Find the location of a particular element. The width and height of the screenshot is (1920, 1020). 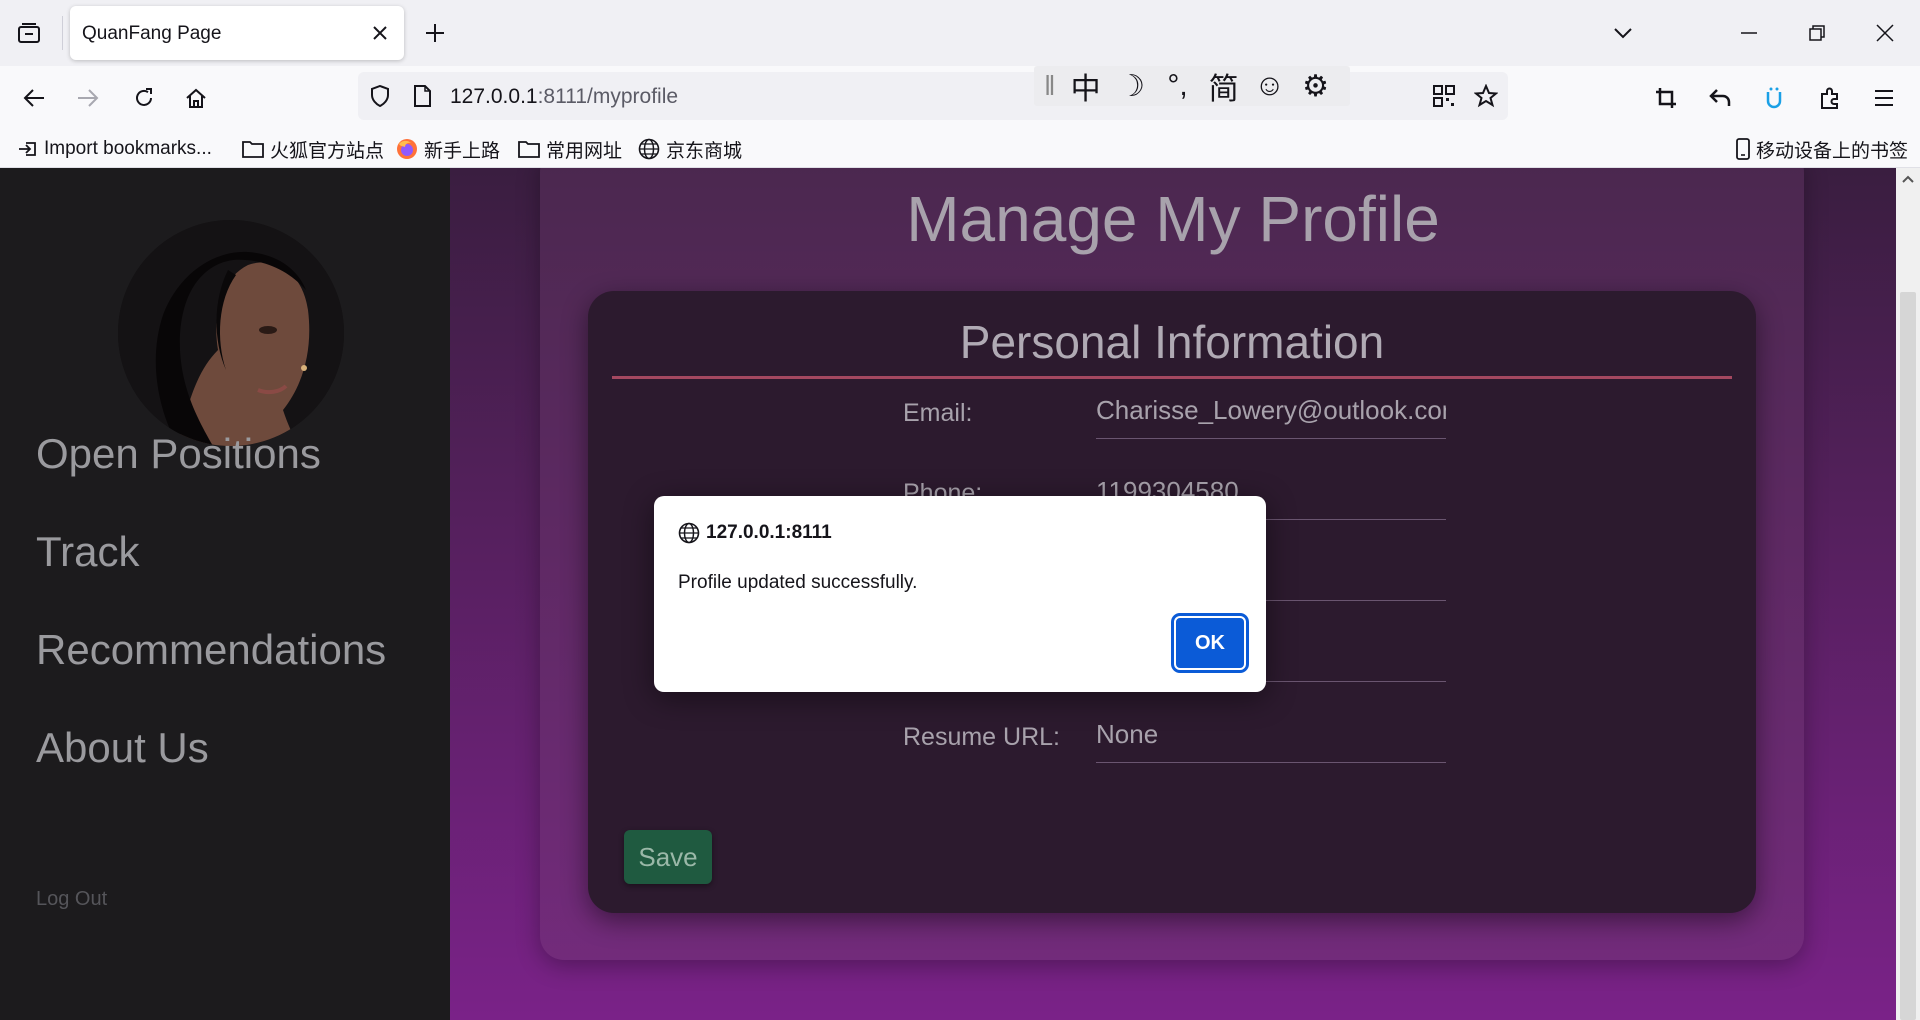

bookmark-jd: 京东商城 is located at coordinates (690, 149).